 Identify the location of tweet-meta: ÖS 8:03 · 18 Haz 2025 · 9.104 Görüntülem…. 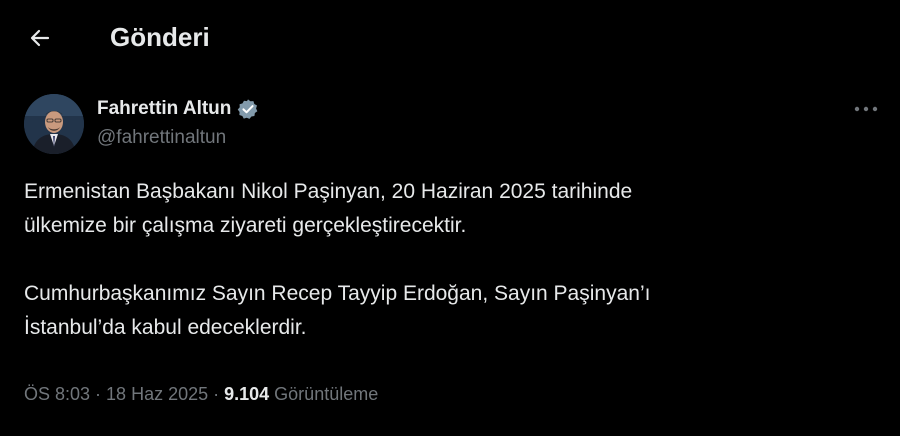
(201, 394).